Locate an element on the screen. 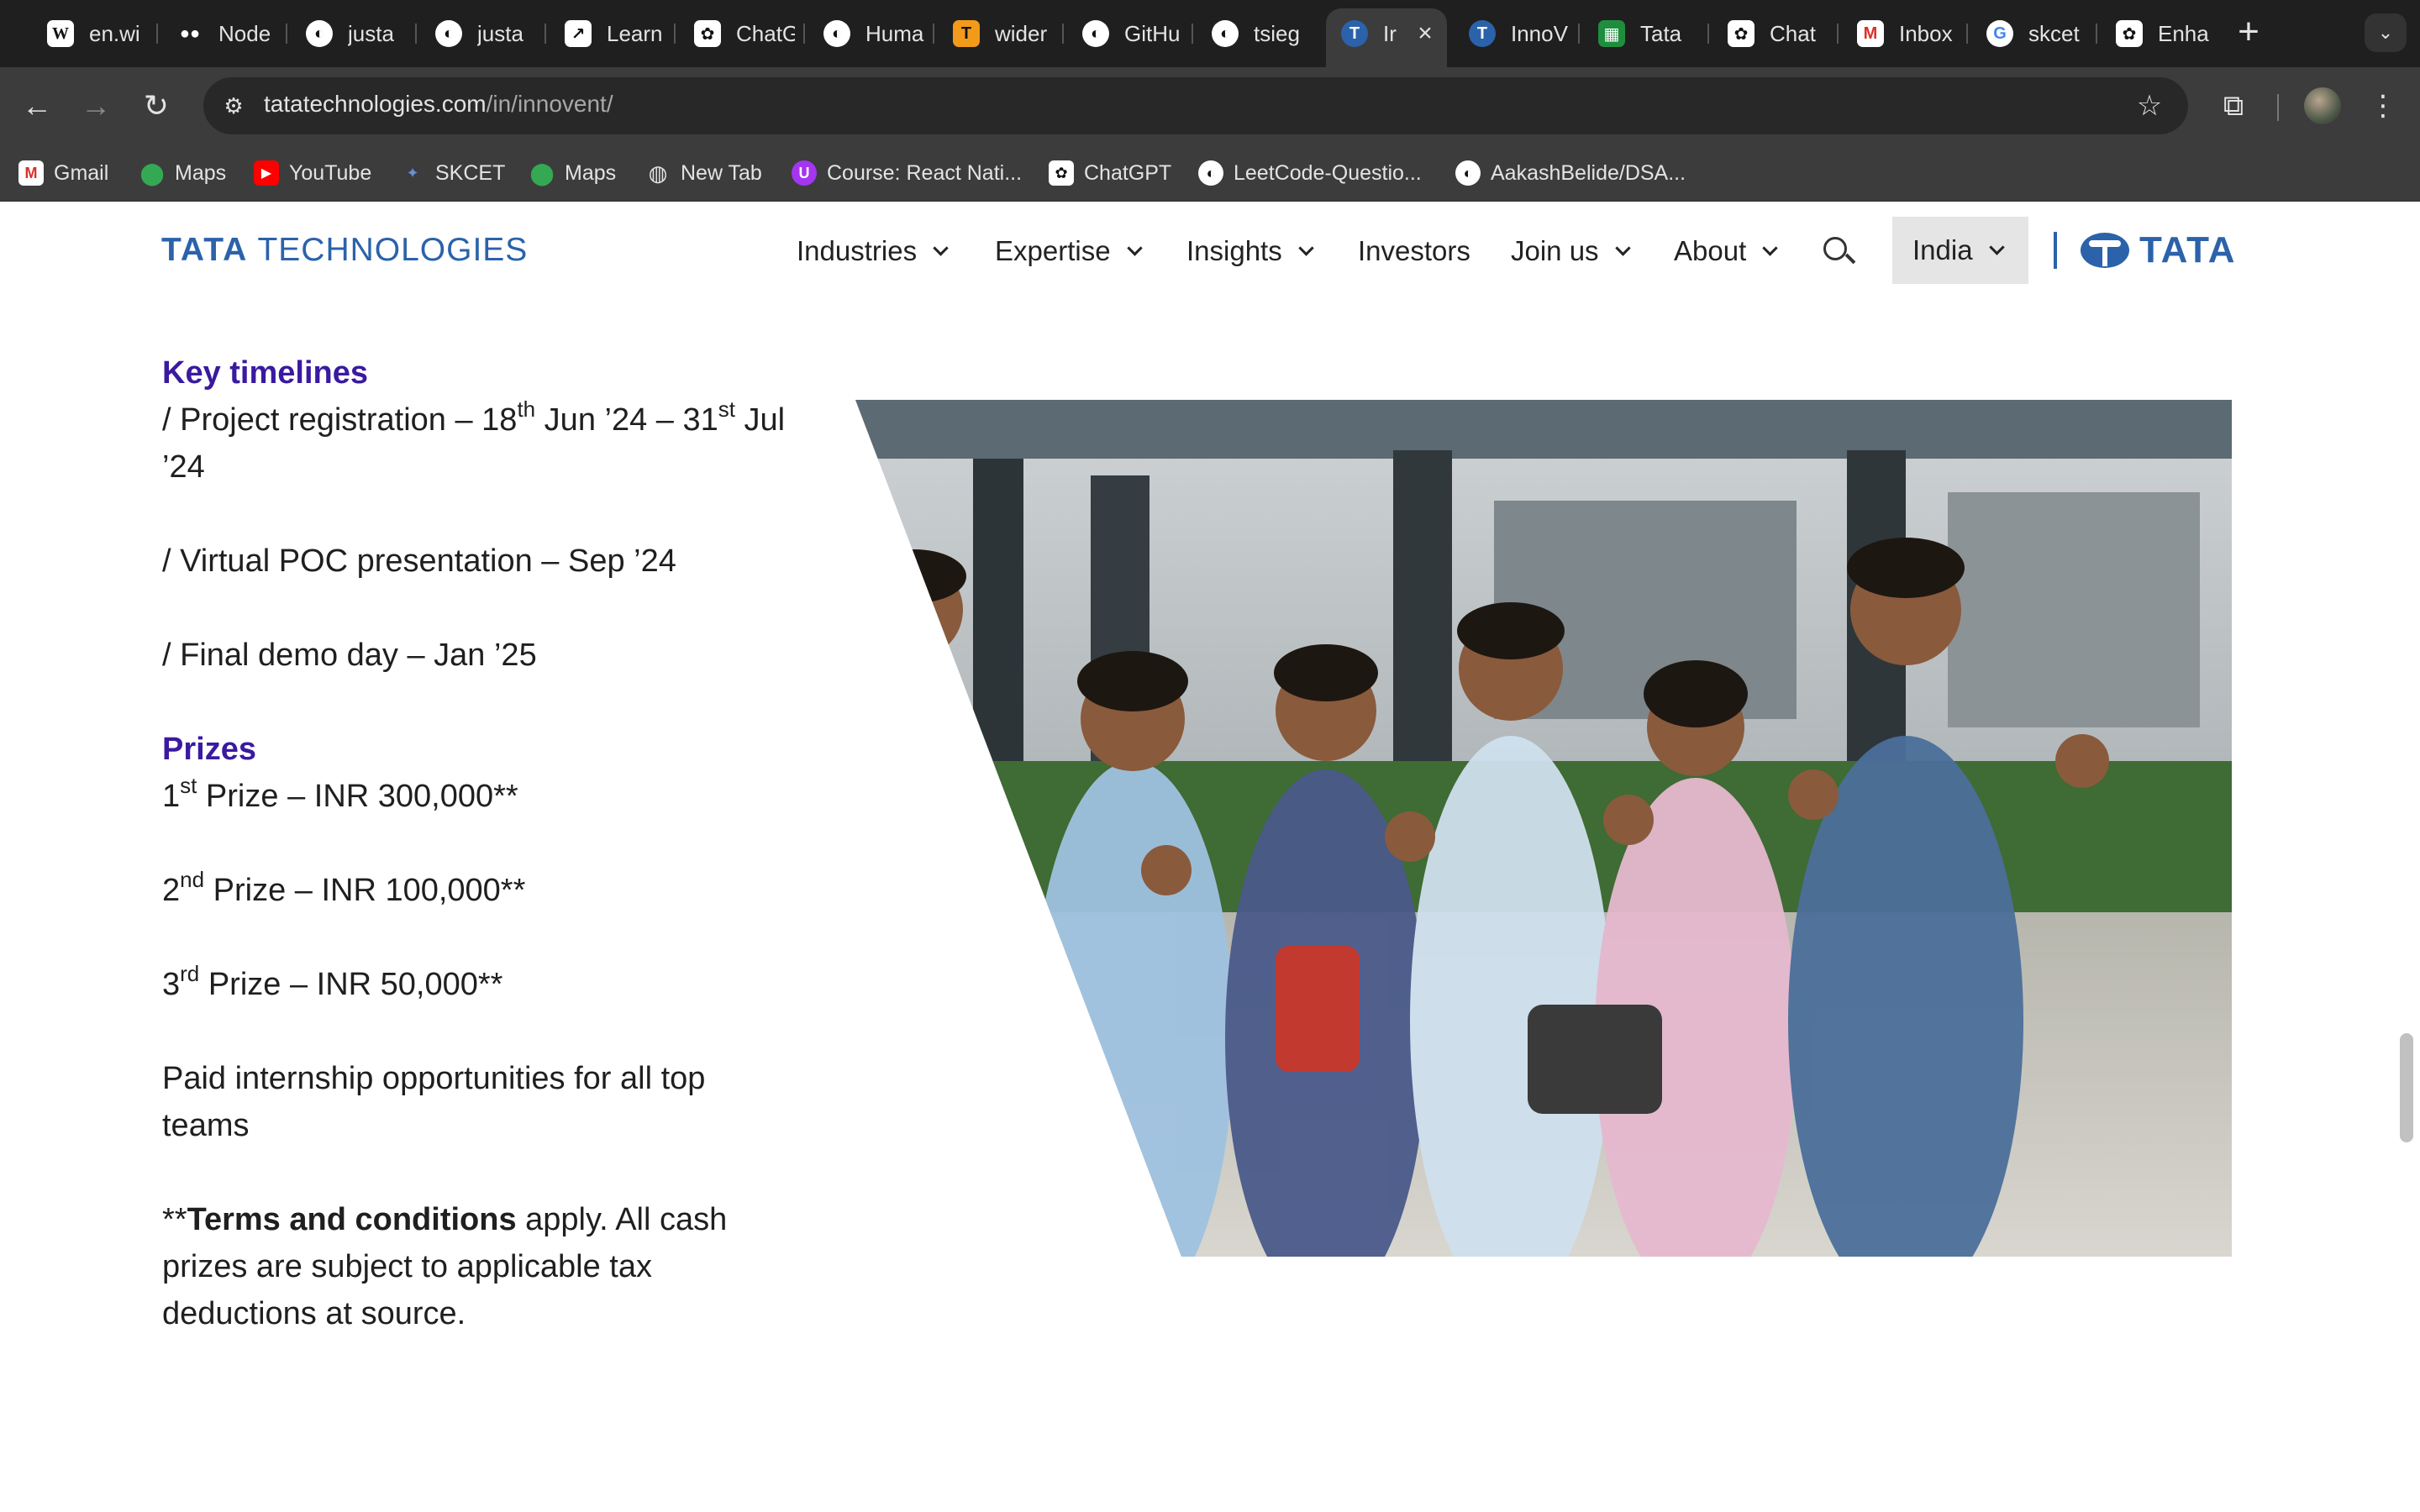  tab-title: InnoV is located at coordinates (1539, 33).